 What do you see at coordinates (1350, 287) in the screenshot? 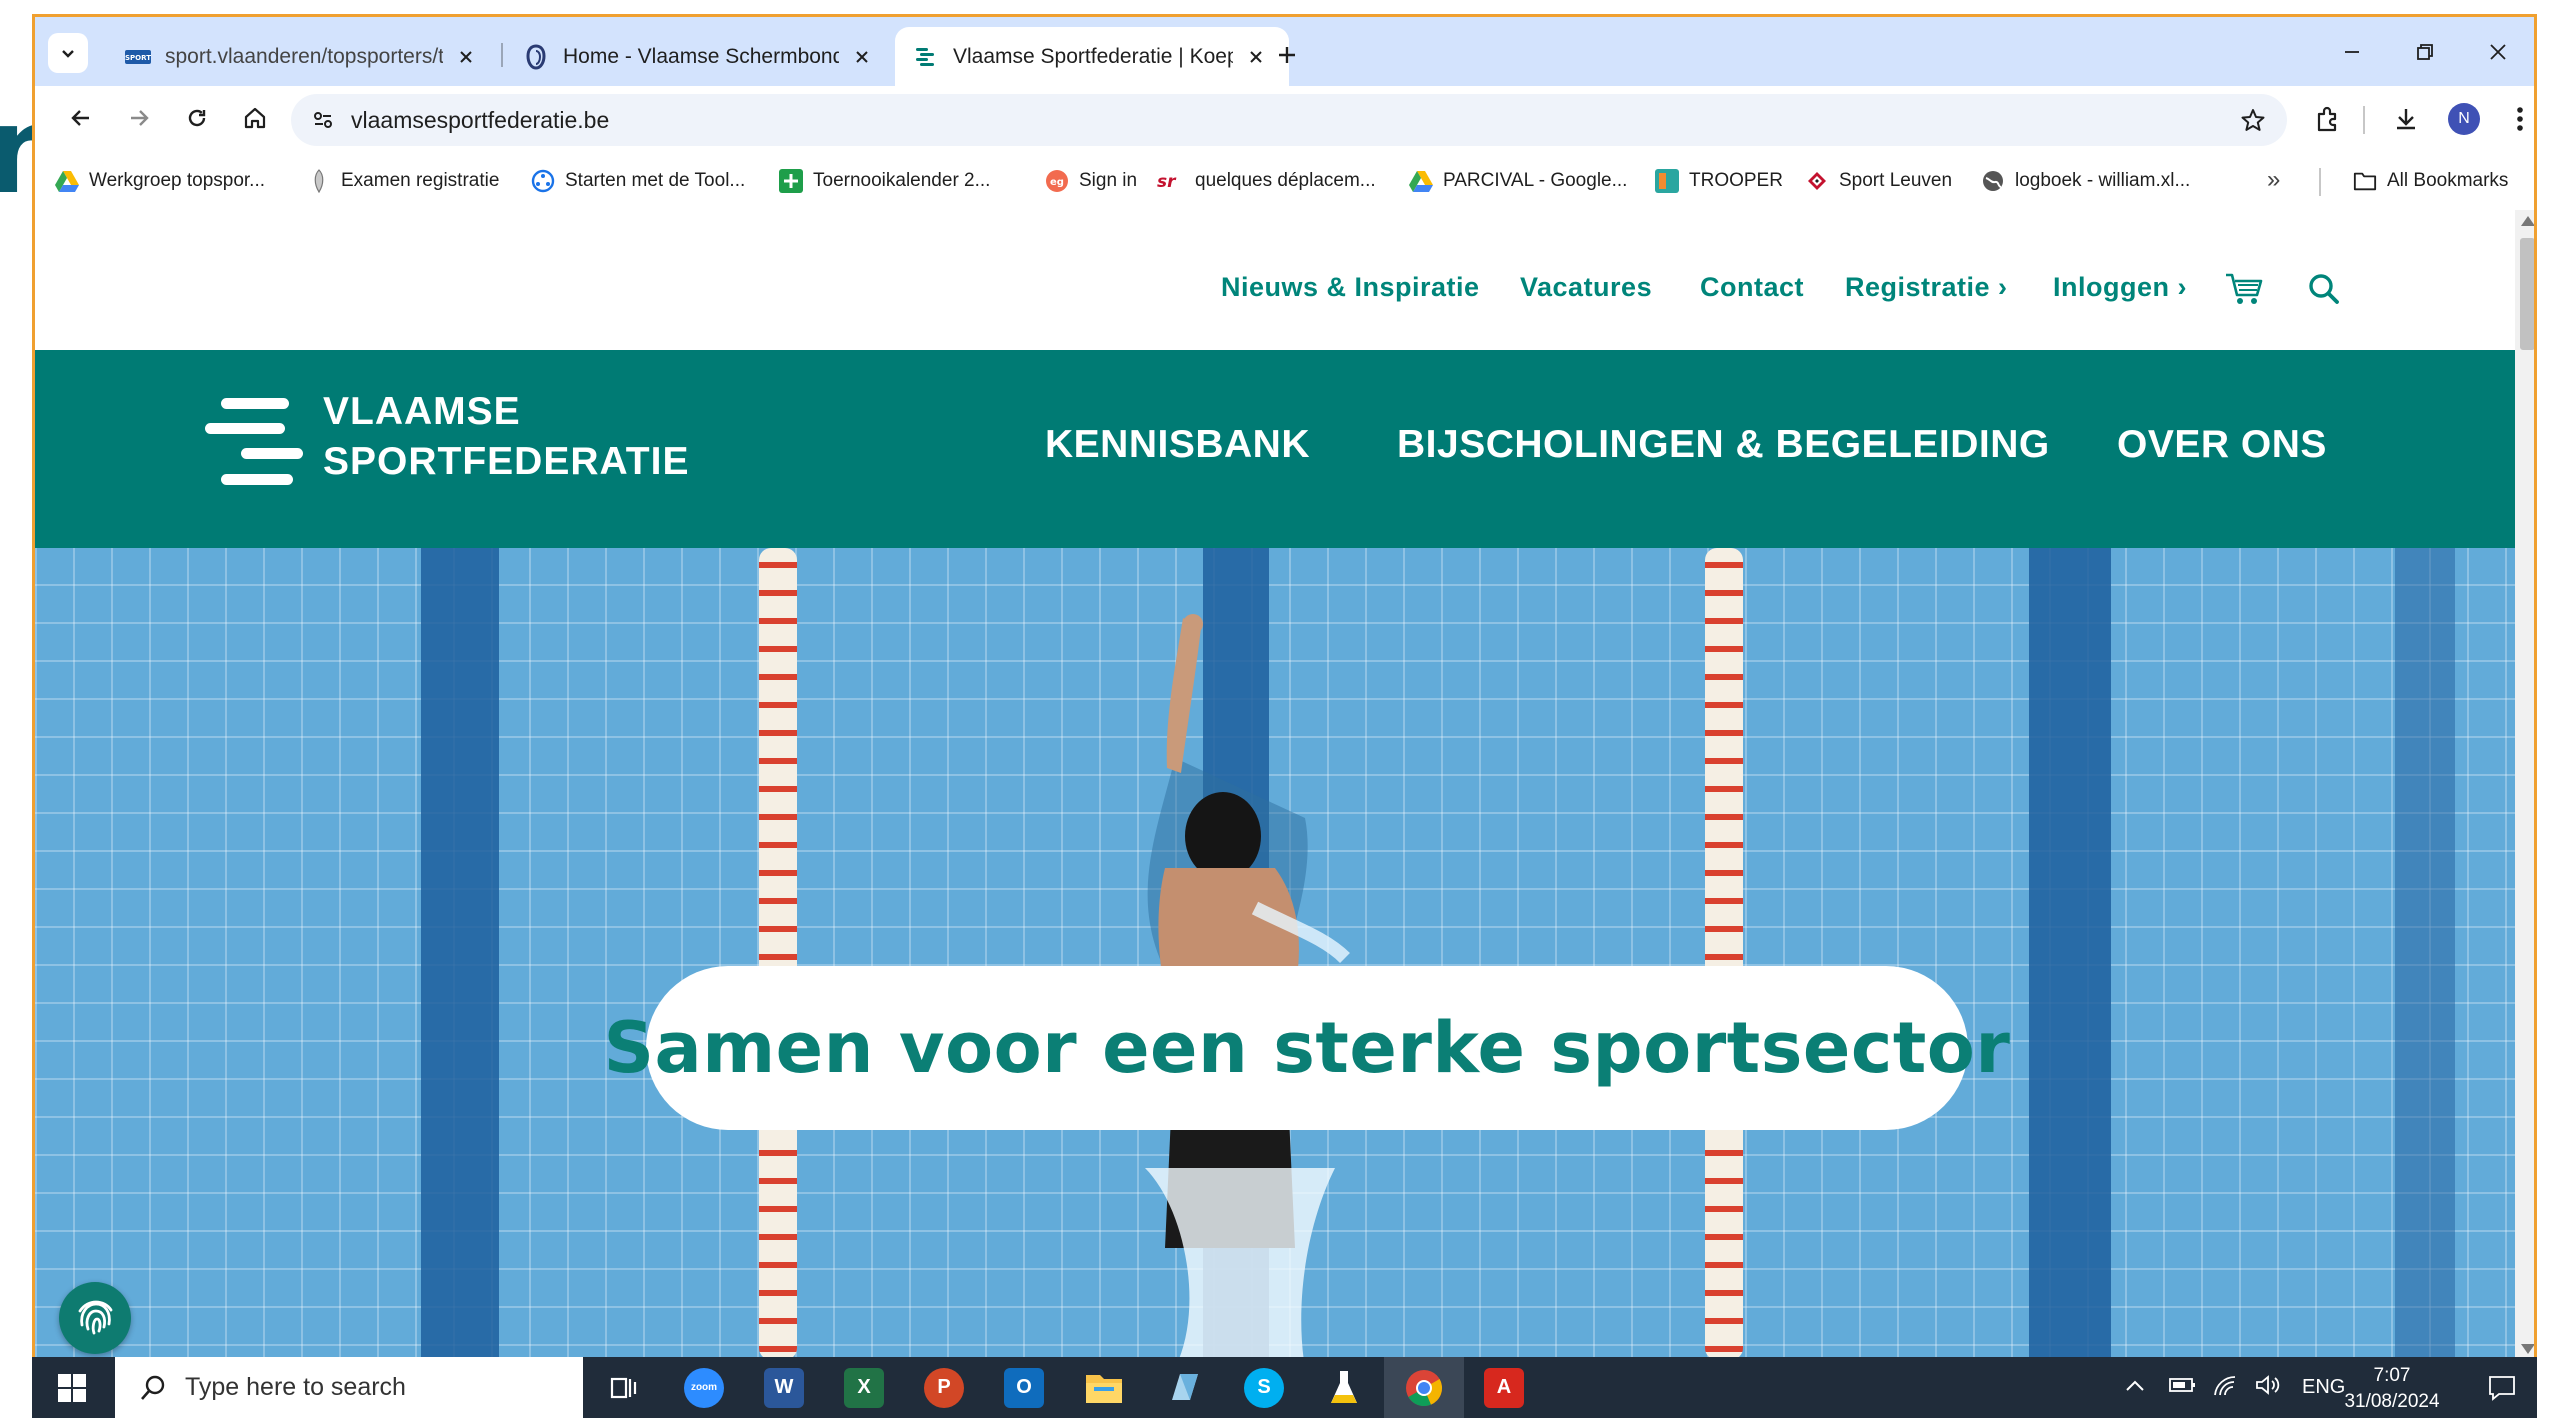
I see `nav-nieuws-inspiratie: Nieuws & Inspiratie` at bounding box center [1350, 287].